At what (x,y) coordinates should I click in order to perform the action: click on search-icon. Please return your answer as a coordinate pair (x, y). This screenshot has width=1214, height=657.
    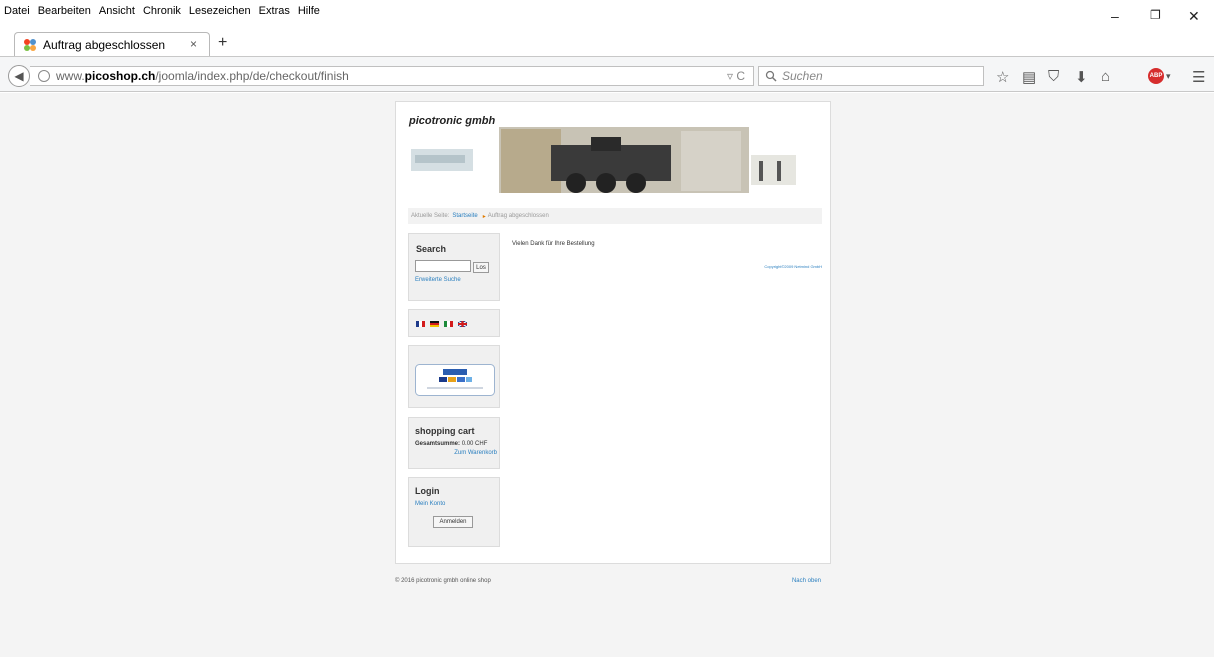
    Looking at the image, I should click on (771, 76).